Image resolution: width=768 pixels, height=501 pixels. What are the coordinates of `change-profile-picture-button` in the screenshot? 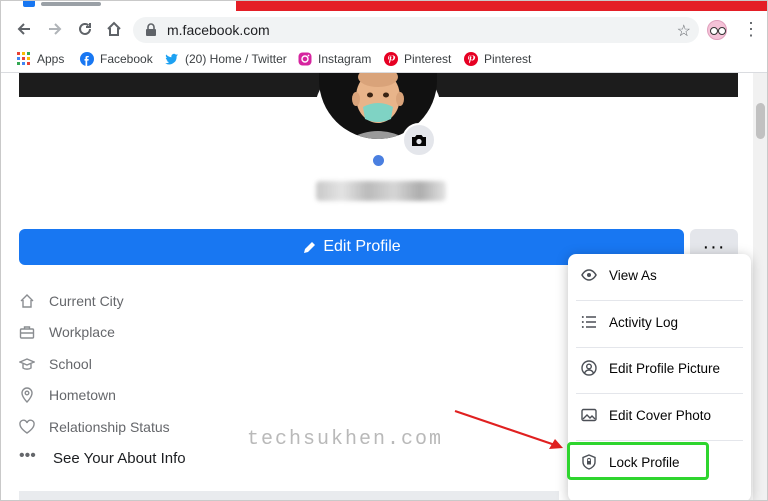 It's located at (419, 140).